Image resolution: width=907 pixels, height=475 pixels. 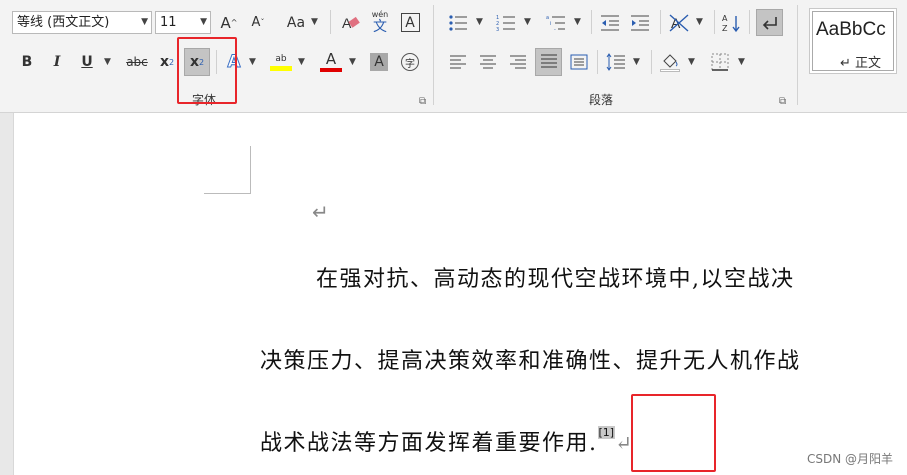 What do you see at coordinates (225, 22) in the screenshot?
I see `grow-font-icon: A` at bounding box center [225, 22].